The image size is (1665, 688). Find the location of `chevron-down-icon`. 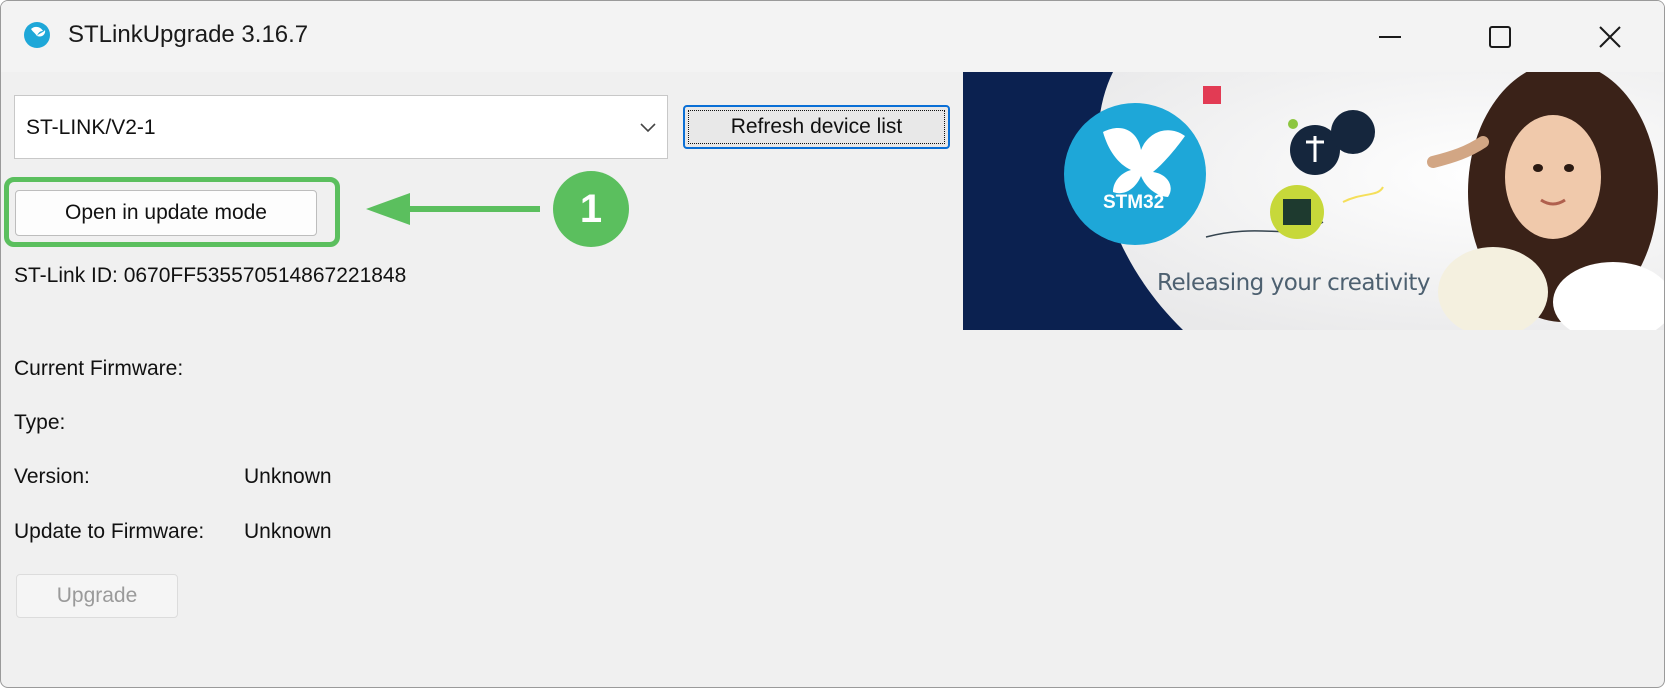

chevron-down-icon is located at coordinates (648, 128).